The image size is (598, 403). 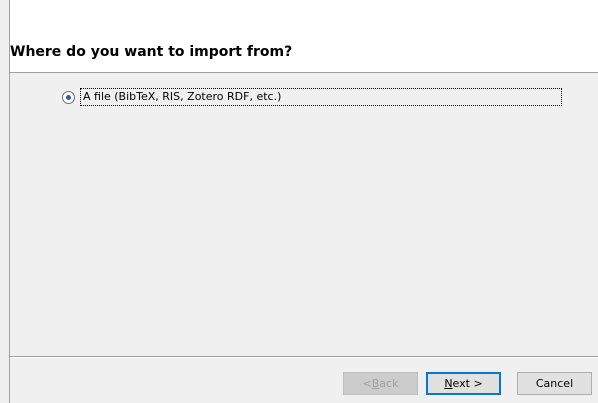 What do you see at coordinates (448, 383) in the screenshot?
I see `next-button-mnemonic: N` at bounding box center [448, 383].